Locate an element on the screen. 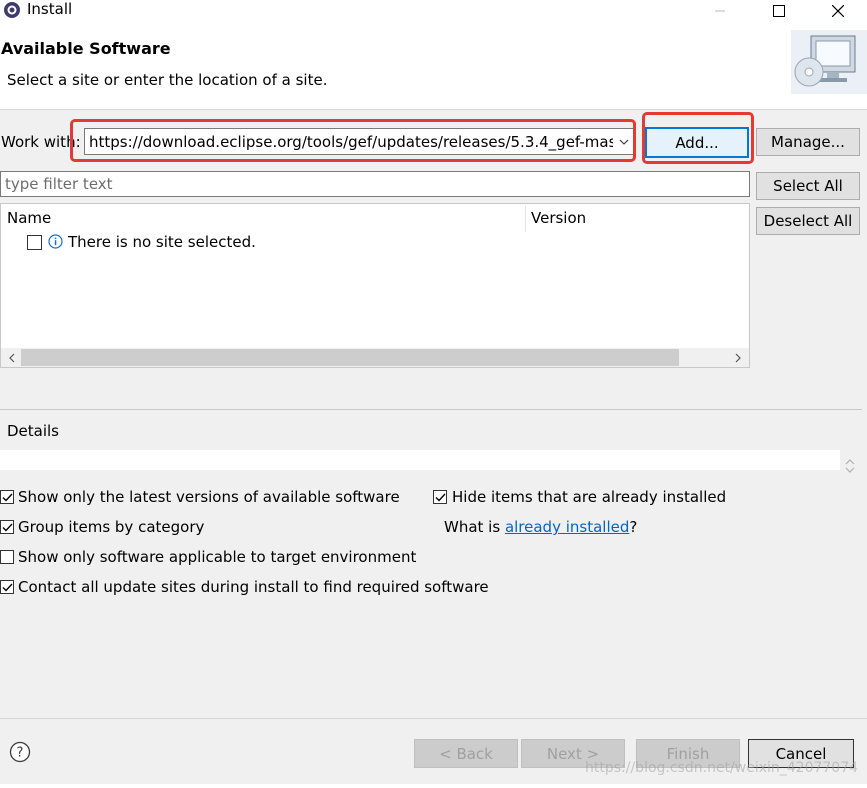 This screenshot has height=788, width=867. chevron-right-icon is located at coordinates (738, 357).